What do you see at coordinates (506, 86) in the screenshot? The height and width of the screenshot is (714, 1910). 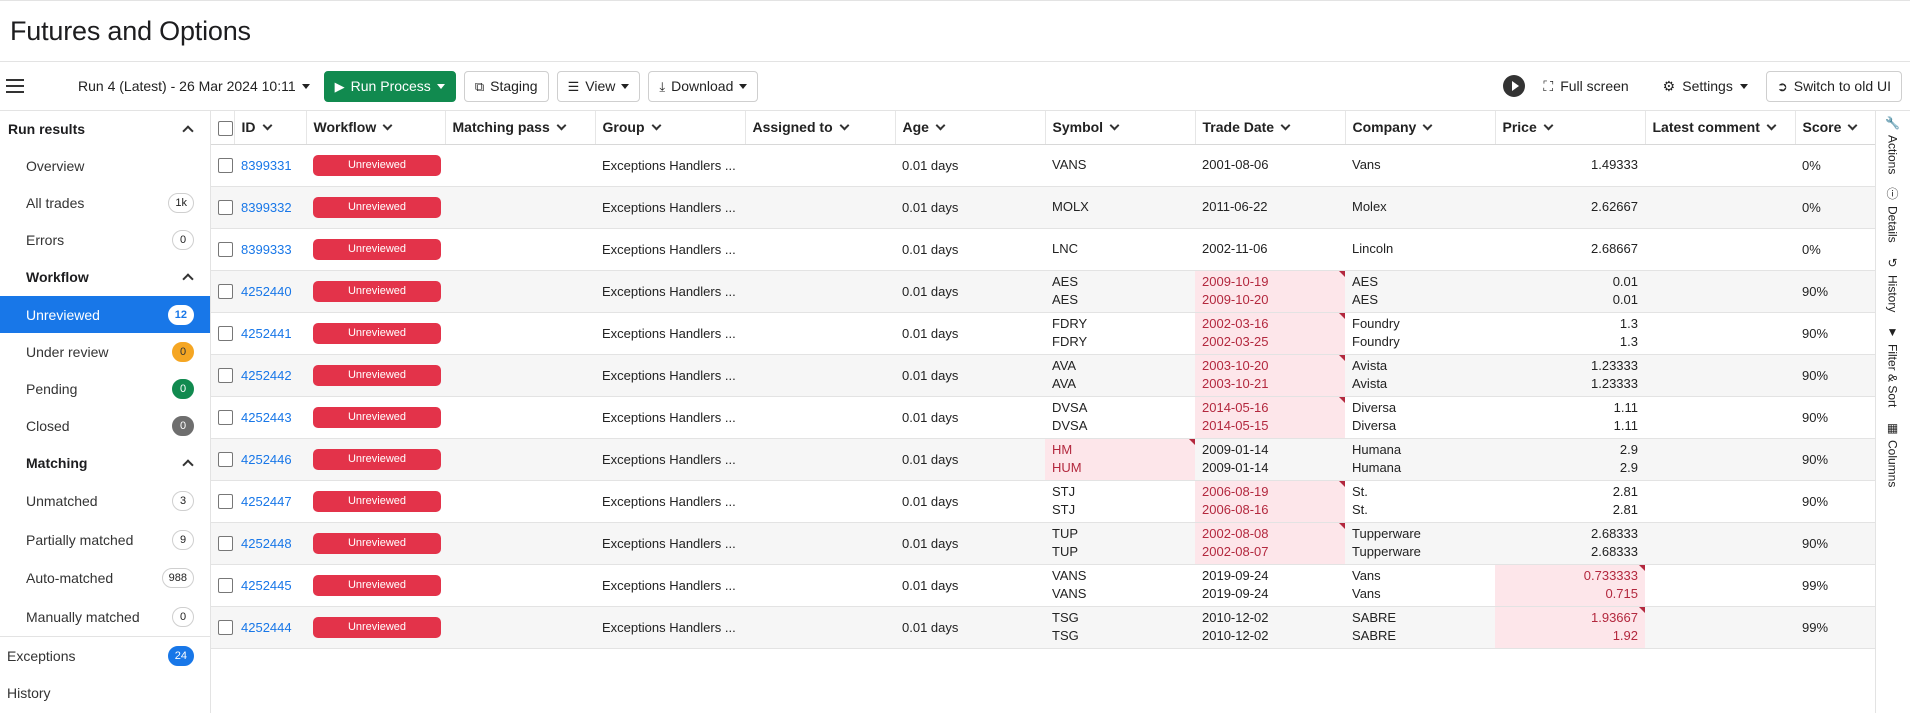 I see `staging-button: ⧉ Staging` at bounding box center [506, 86].